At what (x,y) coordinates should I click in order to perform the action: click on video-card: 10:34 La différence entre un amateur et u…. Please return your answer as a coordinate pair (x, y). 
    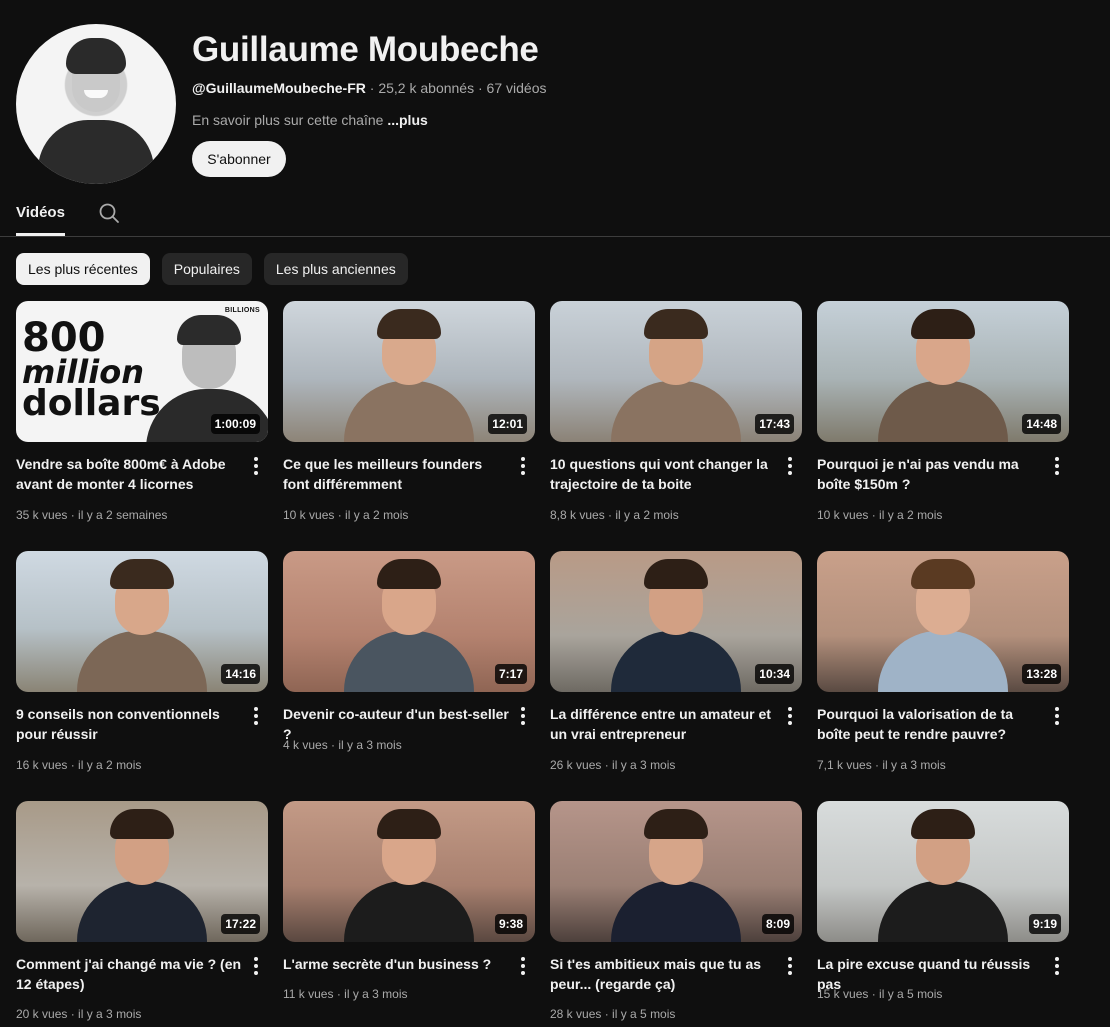
    Looking at the image, I should click on (676, 676).